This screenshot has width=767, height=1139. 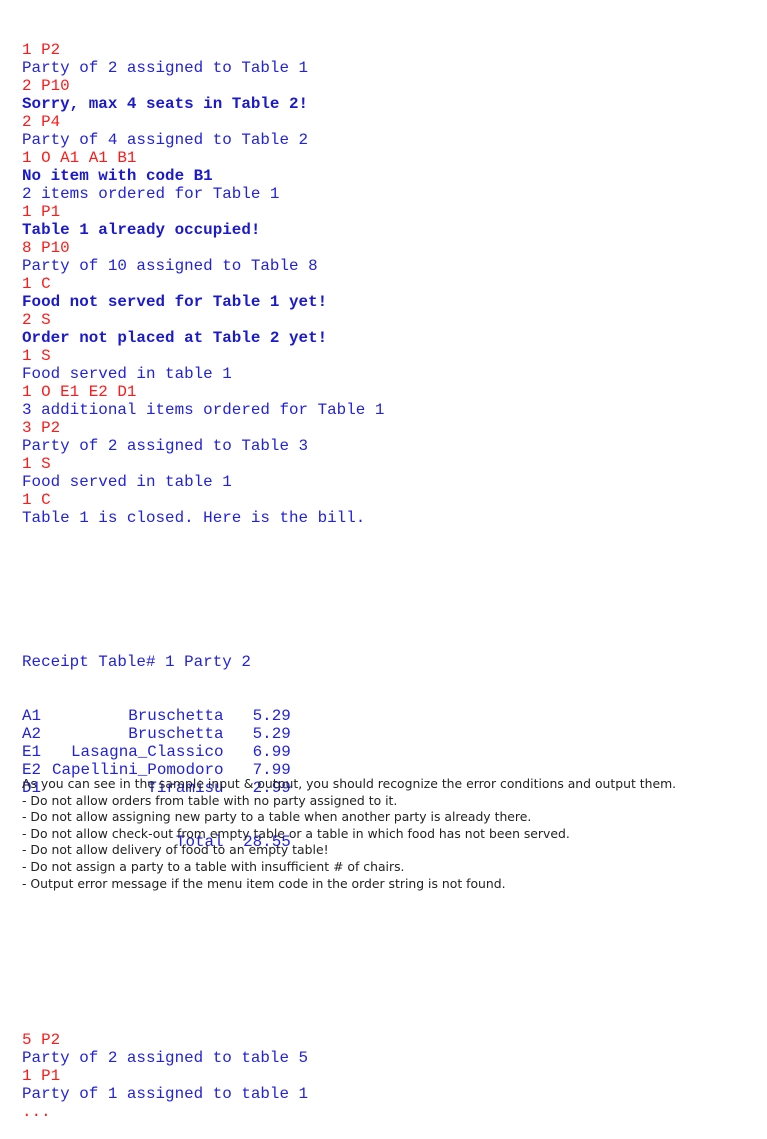 I want to click on error-message-line: Food not served for Table 1 yet!, so click(x=175, y=302).